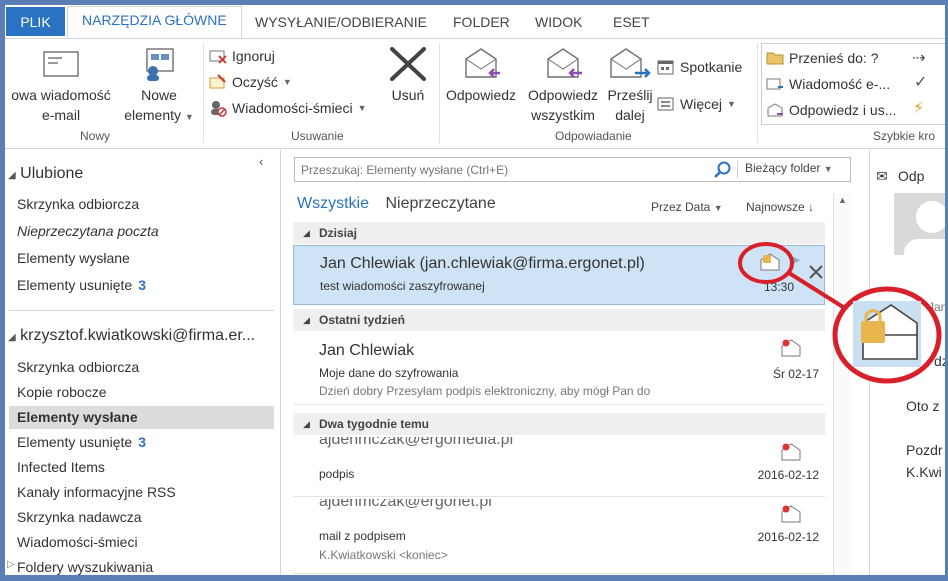 The height and width of the screenshot is (581, 948). I want to click on reading-reply-button: ✉ Odp, so click(900, 176).